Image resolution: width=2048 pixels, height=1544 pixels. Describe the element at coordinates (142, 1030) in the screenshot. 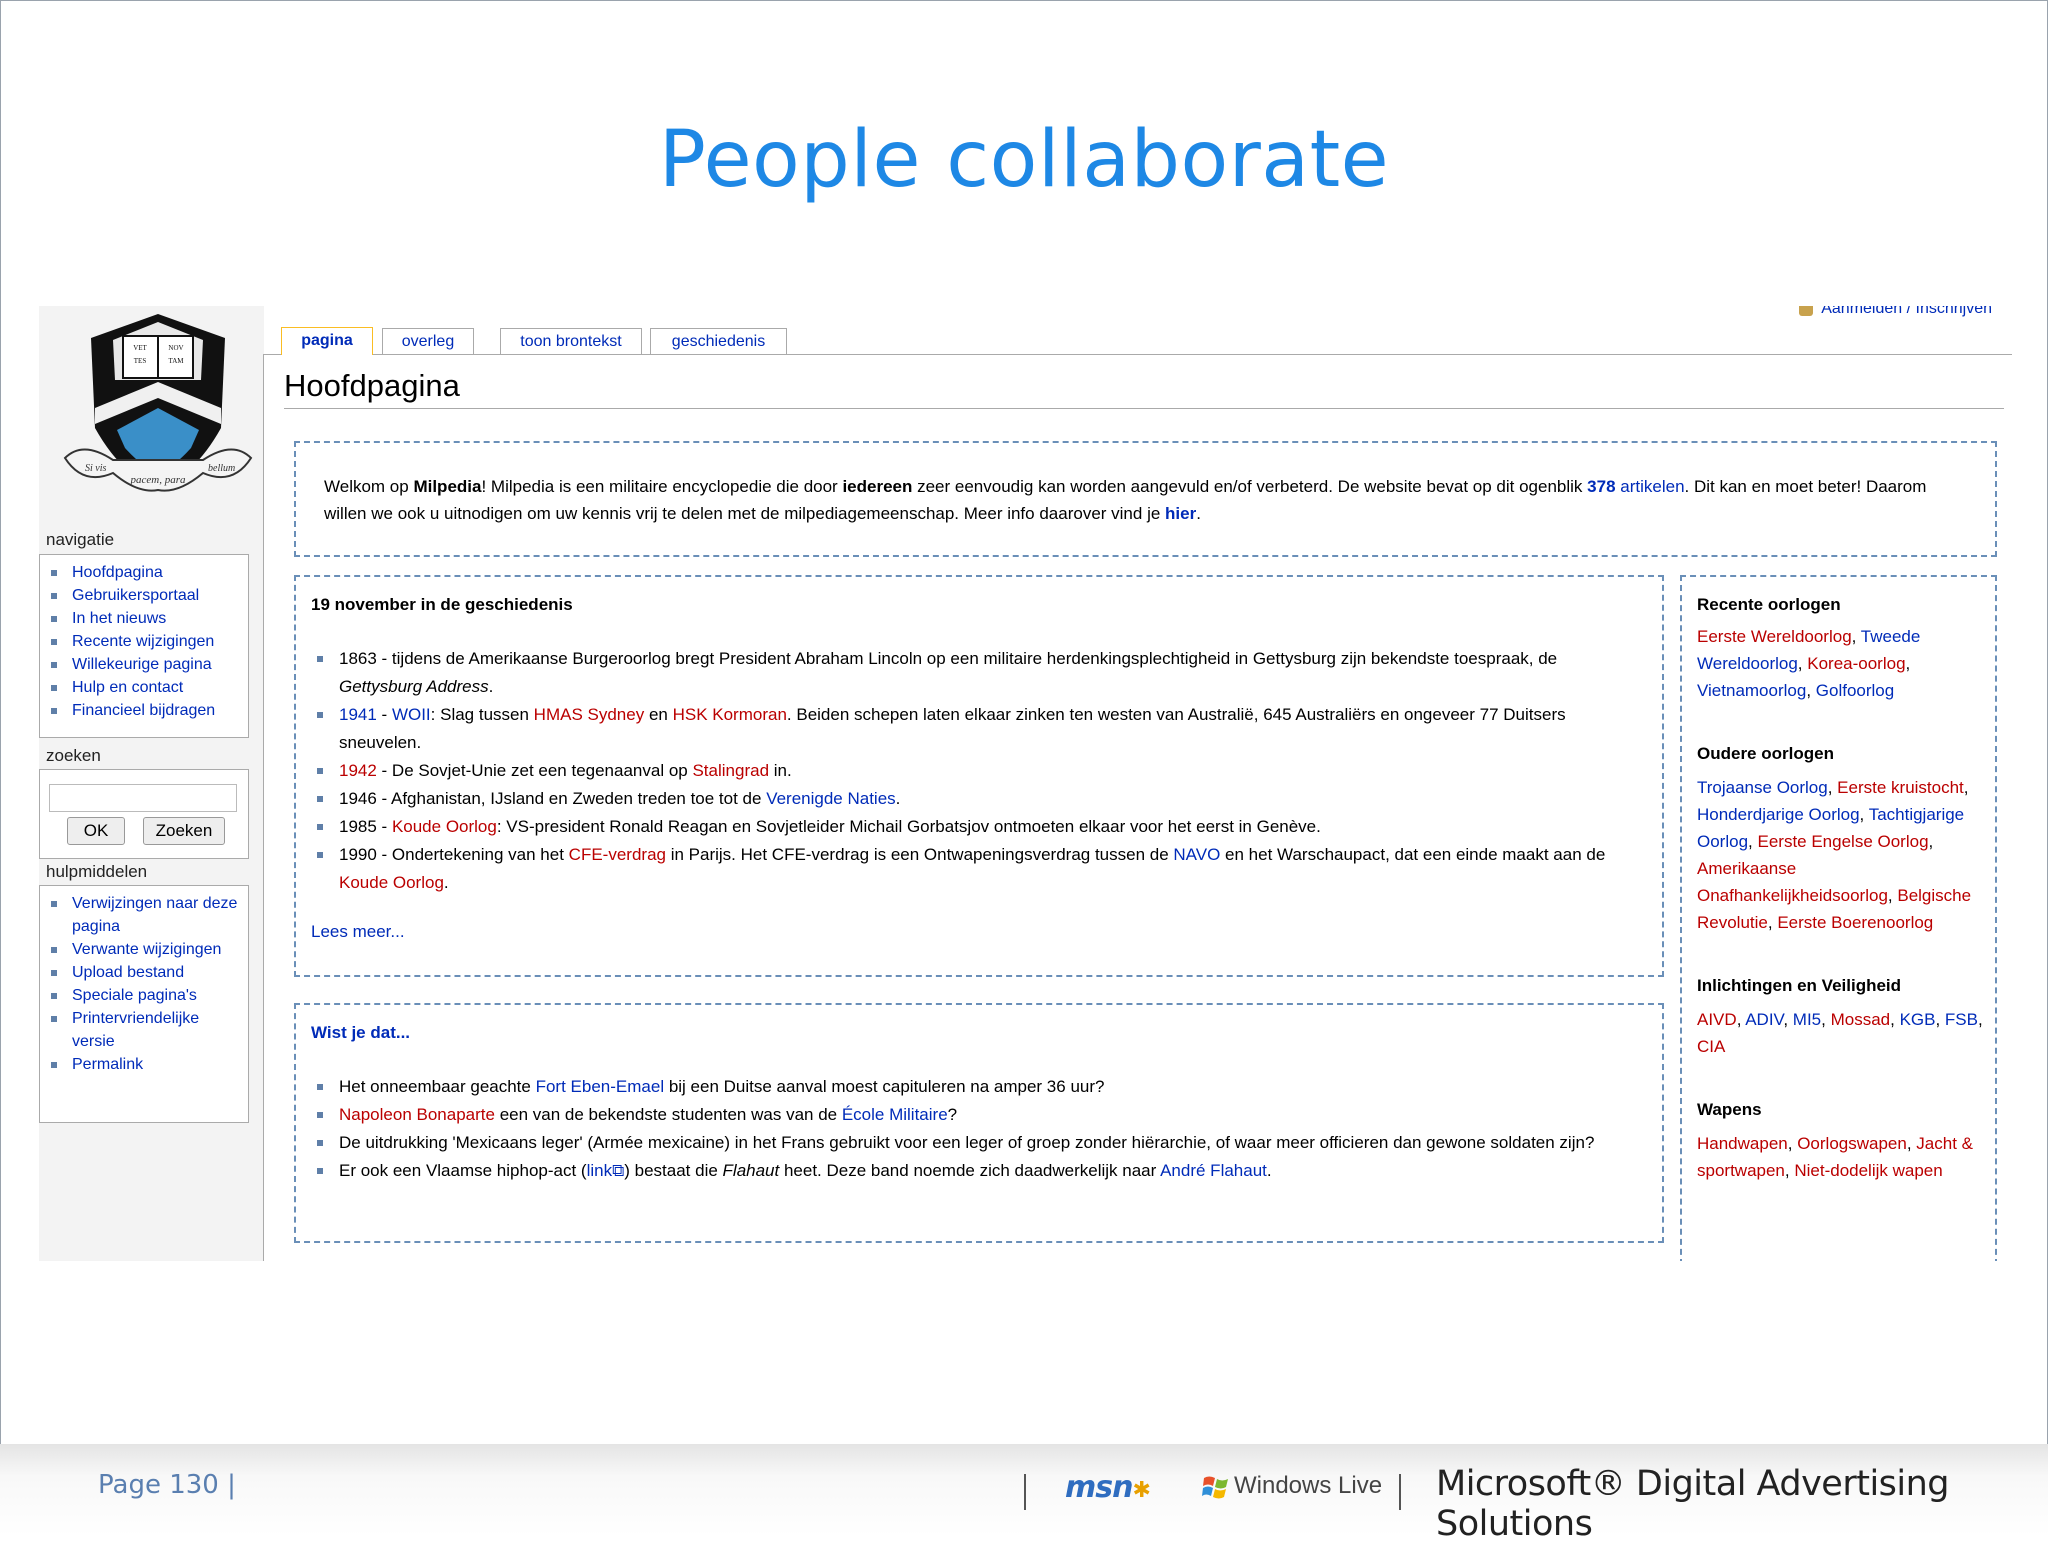

I see `tool-item-printervriendelijke-versie: Printervriendelijke versie` at that location.